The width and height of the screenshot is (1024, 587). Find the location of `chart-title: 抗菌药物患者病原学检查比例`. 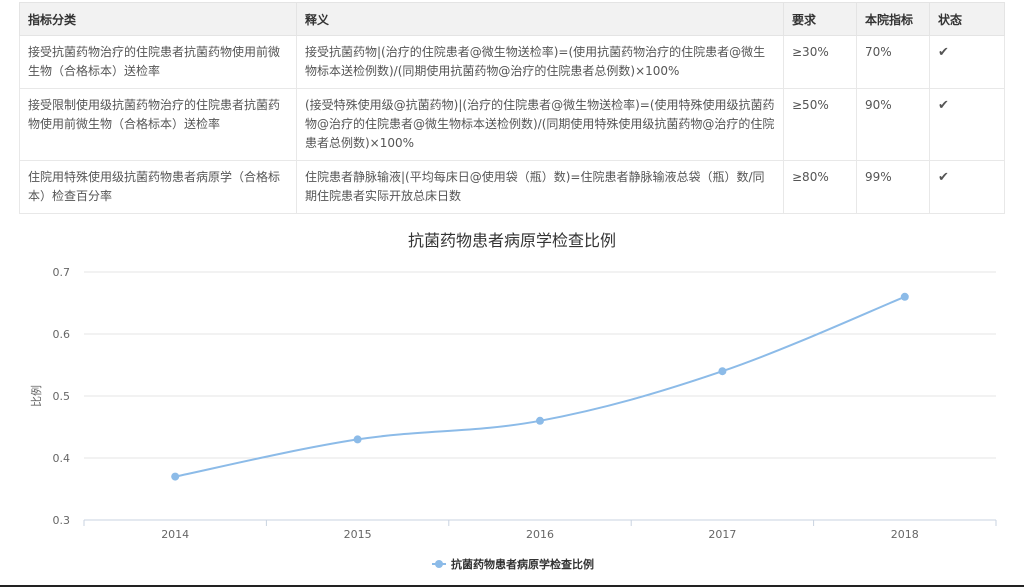

chart-title: 抗菌药物患者病原学检查比例 is located at coordinates (512, 240).